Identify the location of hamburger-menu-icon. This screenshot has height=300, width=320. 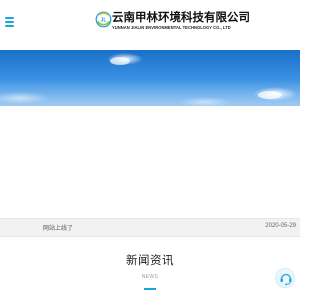
(9, 22).